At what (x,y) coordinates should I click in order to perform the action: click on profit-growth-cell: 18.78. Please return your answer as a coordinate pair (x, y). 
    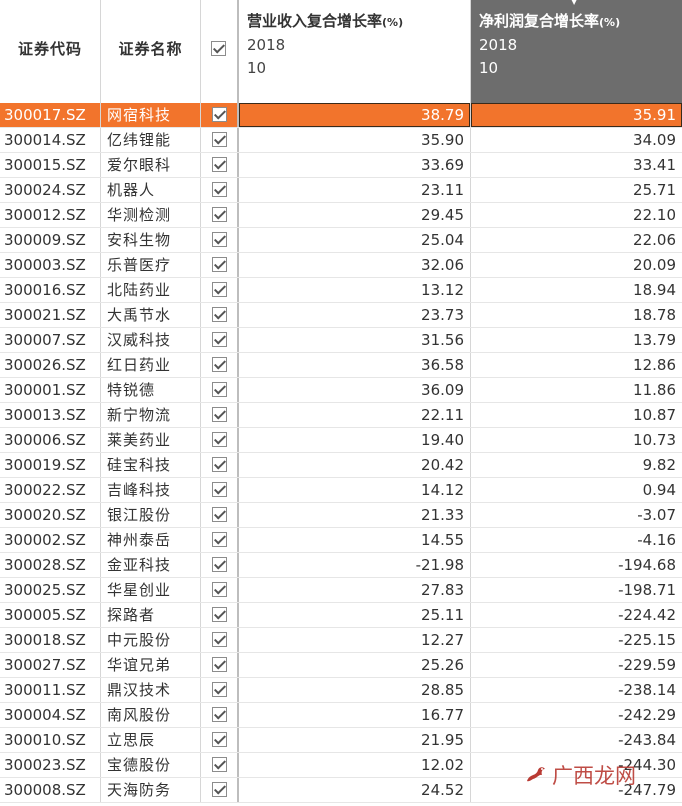
    Looking at the image, I should click on (654, 315).